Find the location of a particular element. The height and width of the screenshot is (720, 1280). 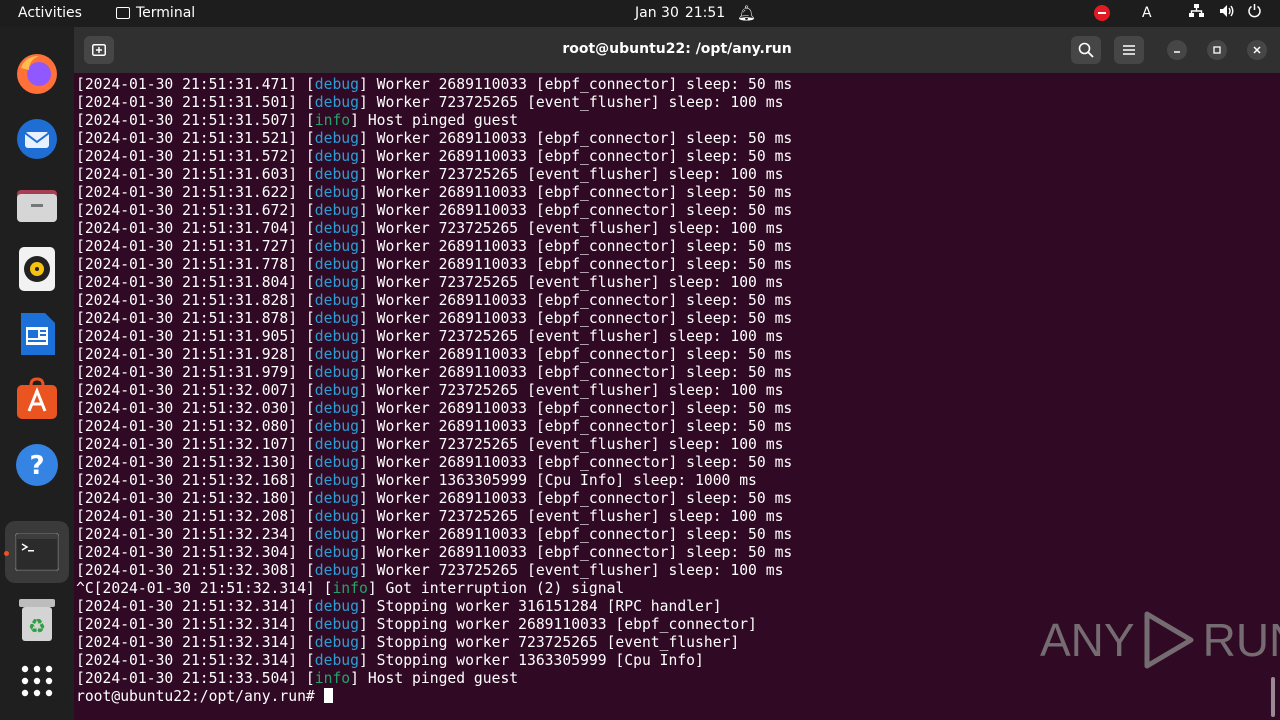

log-prefix: [2024-01-30 21:51:31.622] [ is located at coordinates (195, 192).